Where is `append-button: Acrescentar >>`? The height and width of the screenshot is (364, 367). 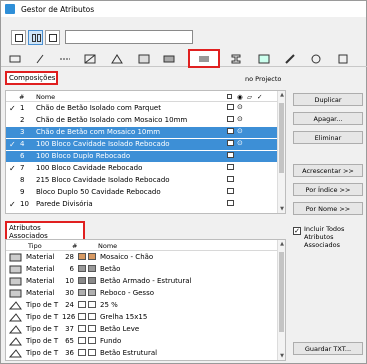
append-button: Acrescentar >> is located at coordinates (328, 170).